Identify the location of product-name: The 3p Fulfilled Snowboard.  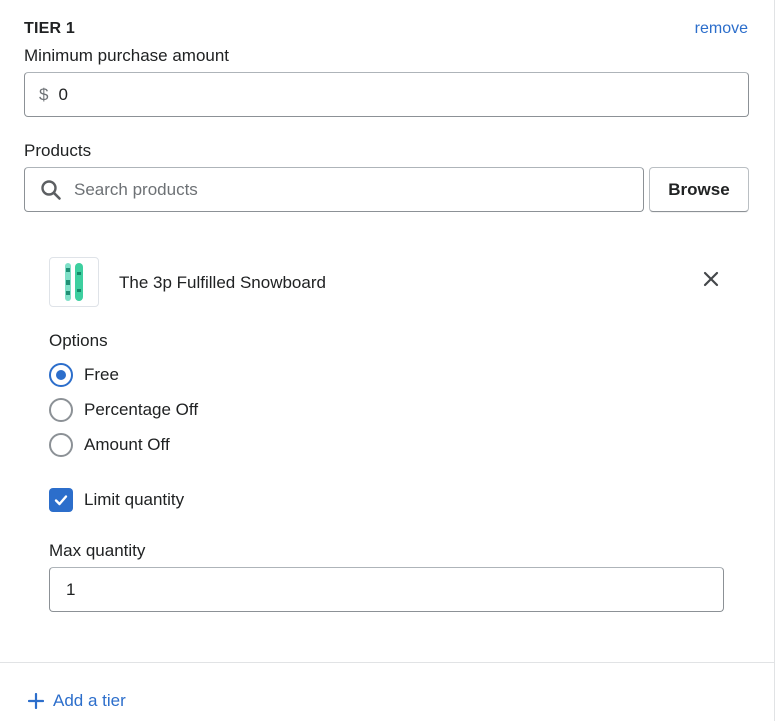
(222, 282).